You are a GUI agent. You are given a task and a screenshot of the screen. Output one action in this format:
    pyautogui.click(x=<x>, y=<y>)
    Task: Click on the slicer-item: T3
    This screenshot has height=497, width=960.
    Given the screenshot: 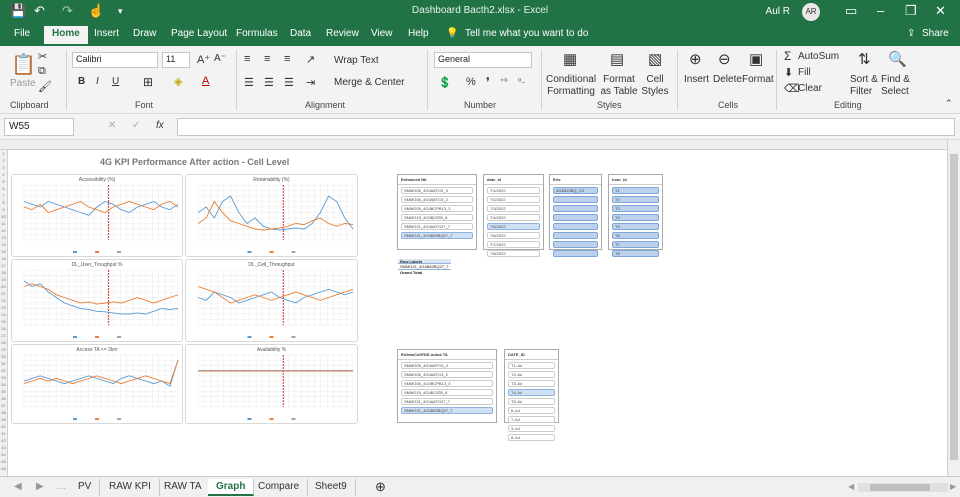 What is the action you would take?
    pyautogui.click(x=635, y=208)
    